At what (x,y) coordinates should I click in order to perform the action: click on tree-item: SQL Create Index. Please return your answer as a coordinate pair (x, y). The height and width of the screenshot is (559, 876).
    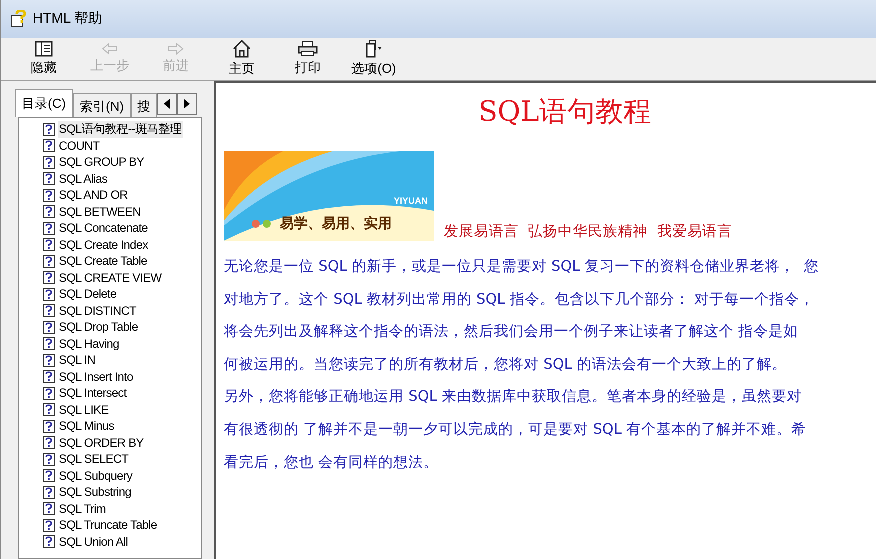
    Looking at the image, I should click on (104, 245).